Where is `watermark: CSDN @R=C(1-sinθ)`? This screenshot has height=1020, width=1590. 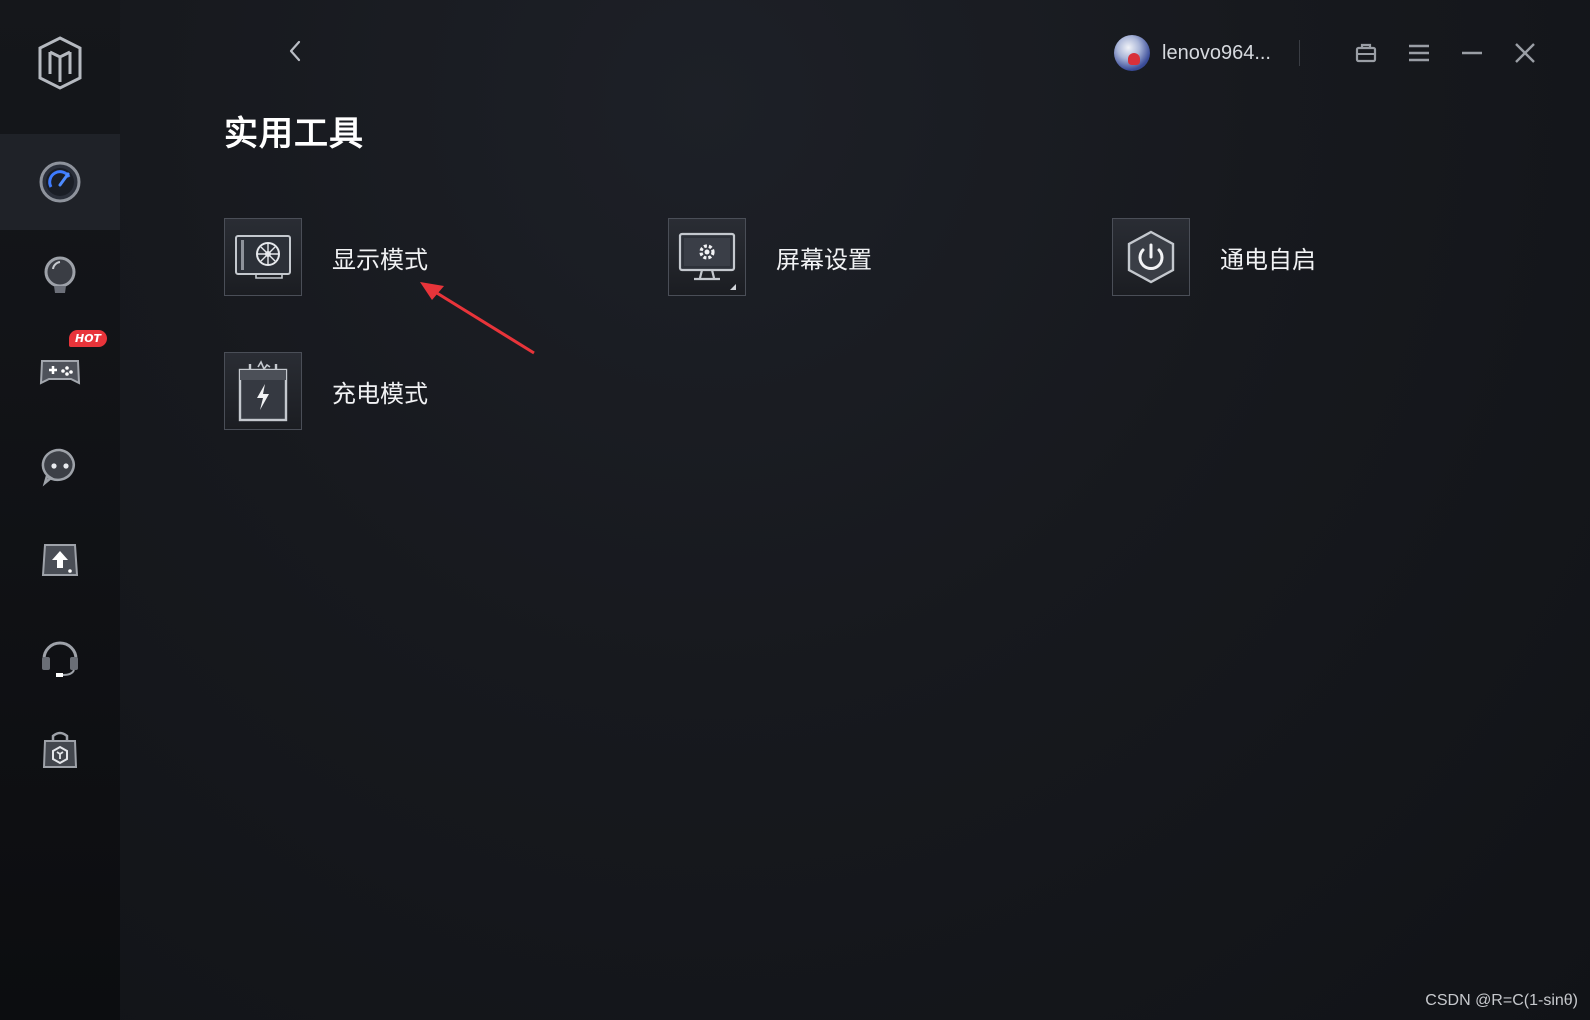 watermark: CSDN @R=C(1-sinθ) is located at coordinates (1501, 1000).